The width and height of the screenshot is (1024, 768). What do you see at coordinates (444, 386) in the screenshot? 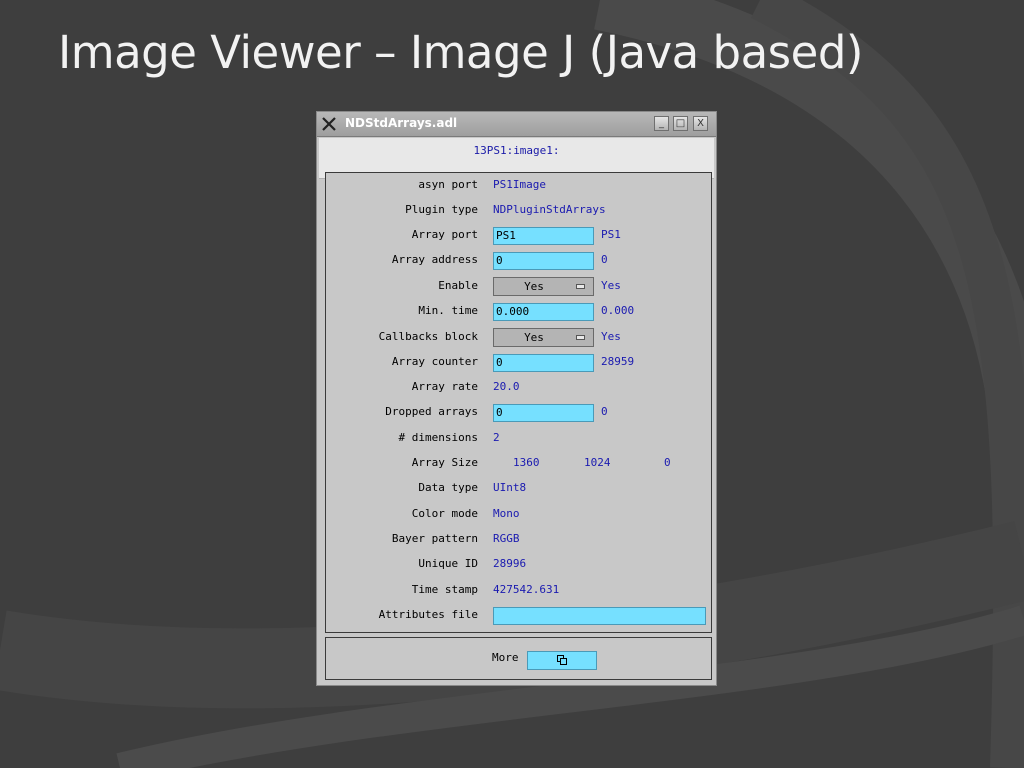
I see `array-rate-label: Array rate` at bounding box center [444, 386].